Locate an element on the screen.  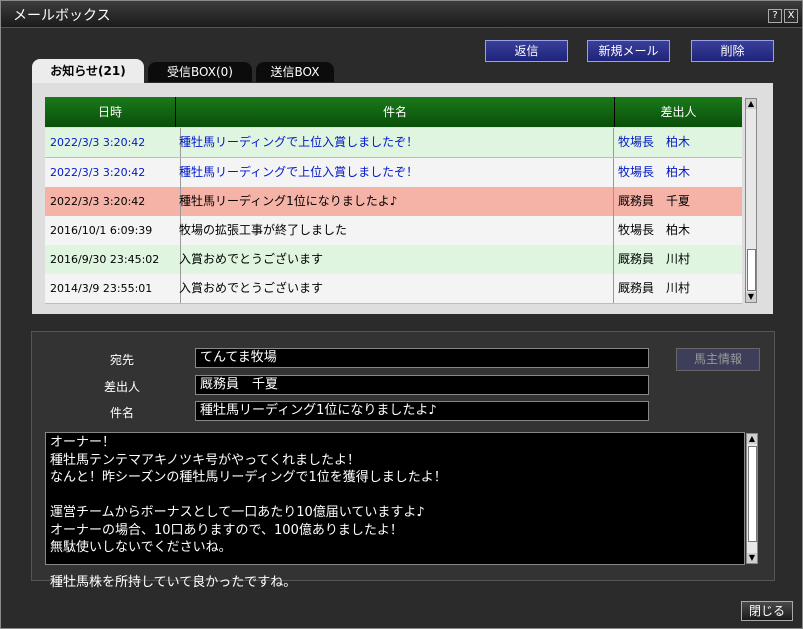
tab-notices: お知らせ(21) is located at coordinates (88, 71).